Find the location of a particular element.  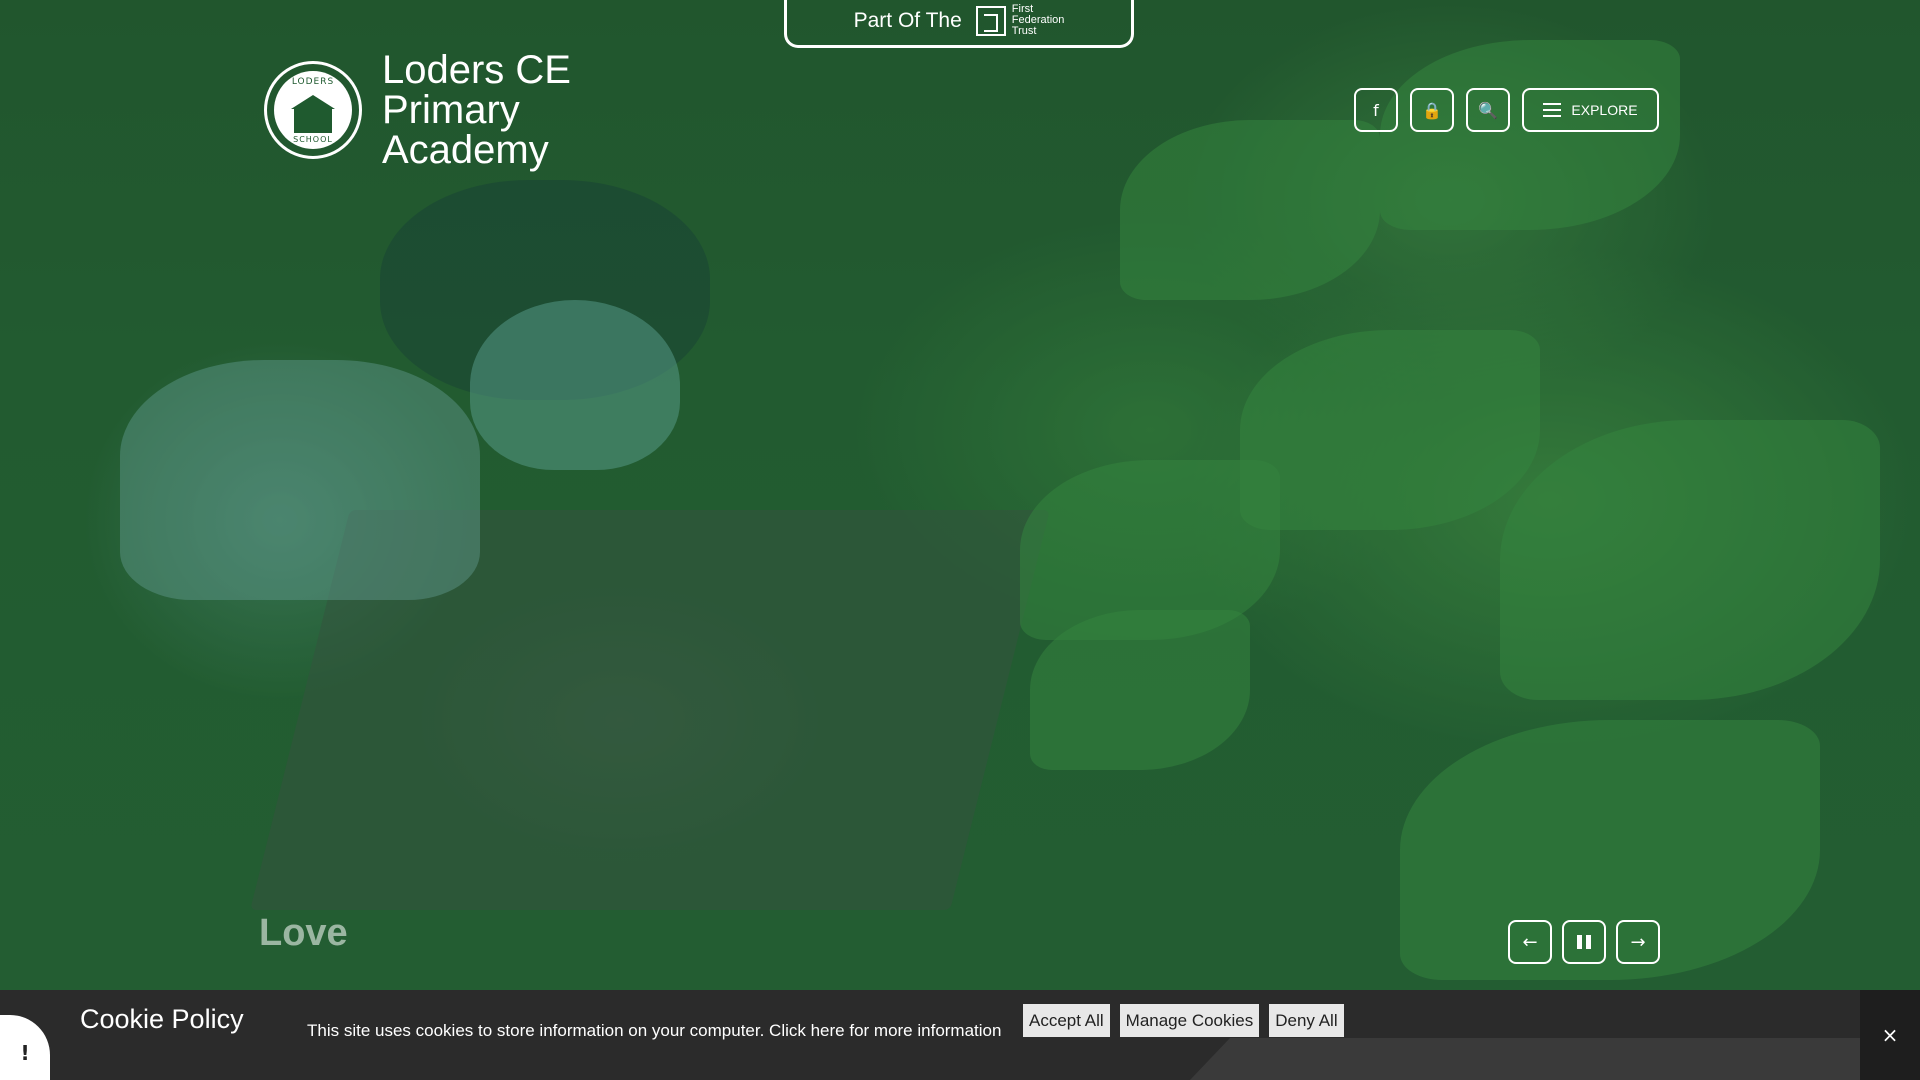

slider-pause-button is located at coordinates (1584, 942).